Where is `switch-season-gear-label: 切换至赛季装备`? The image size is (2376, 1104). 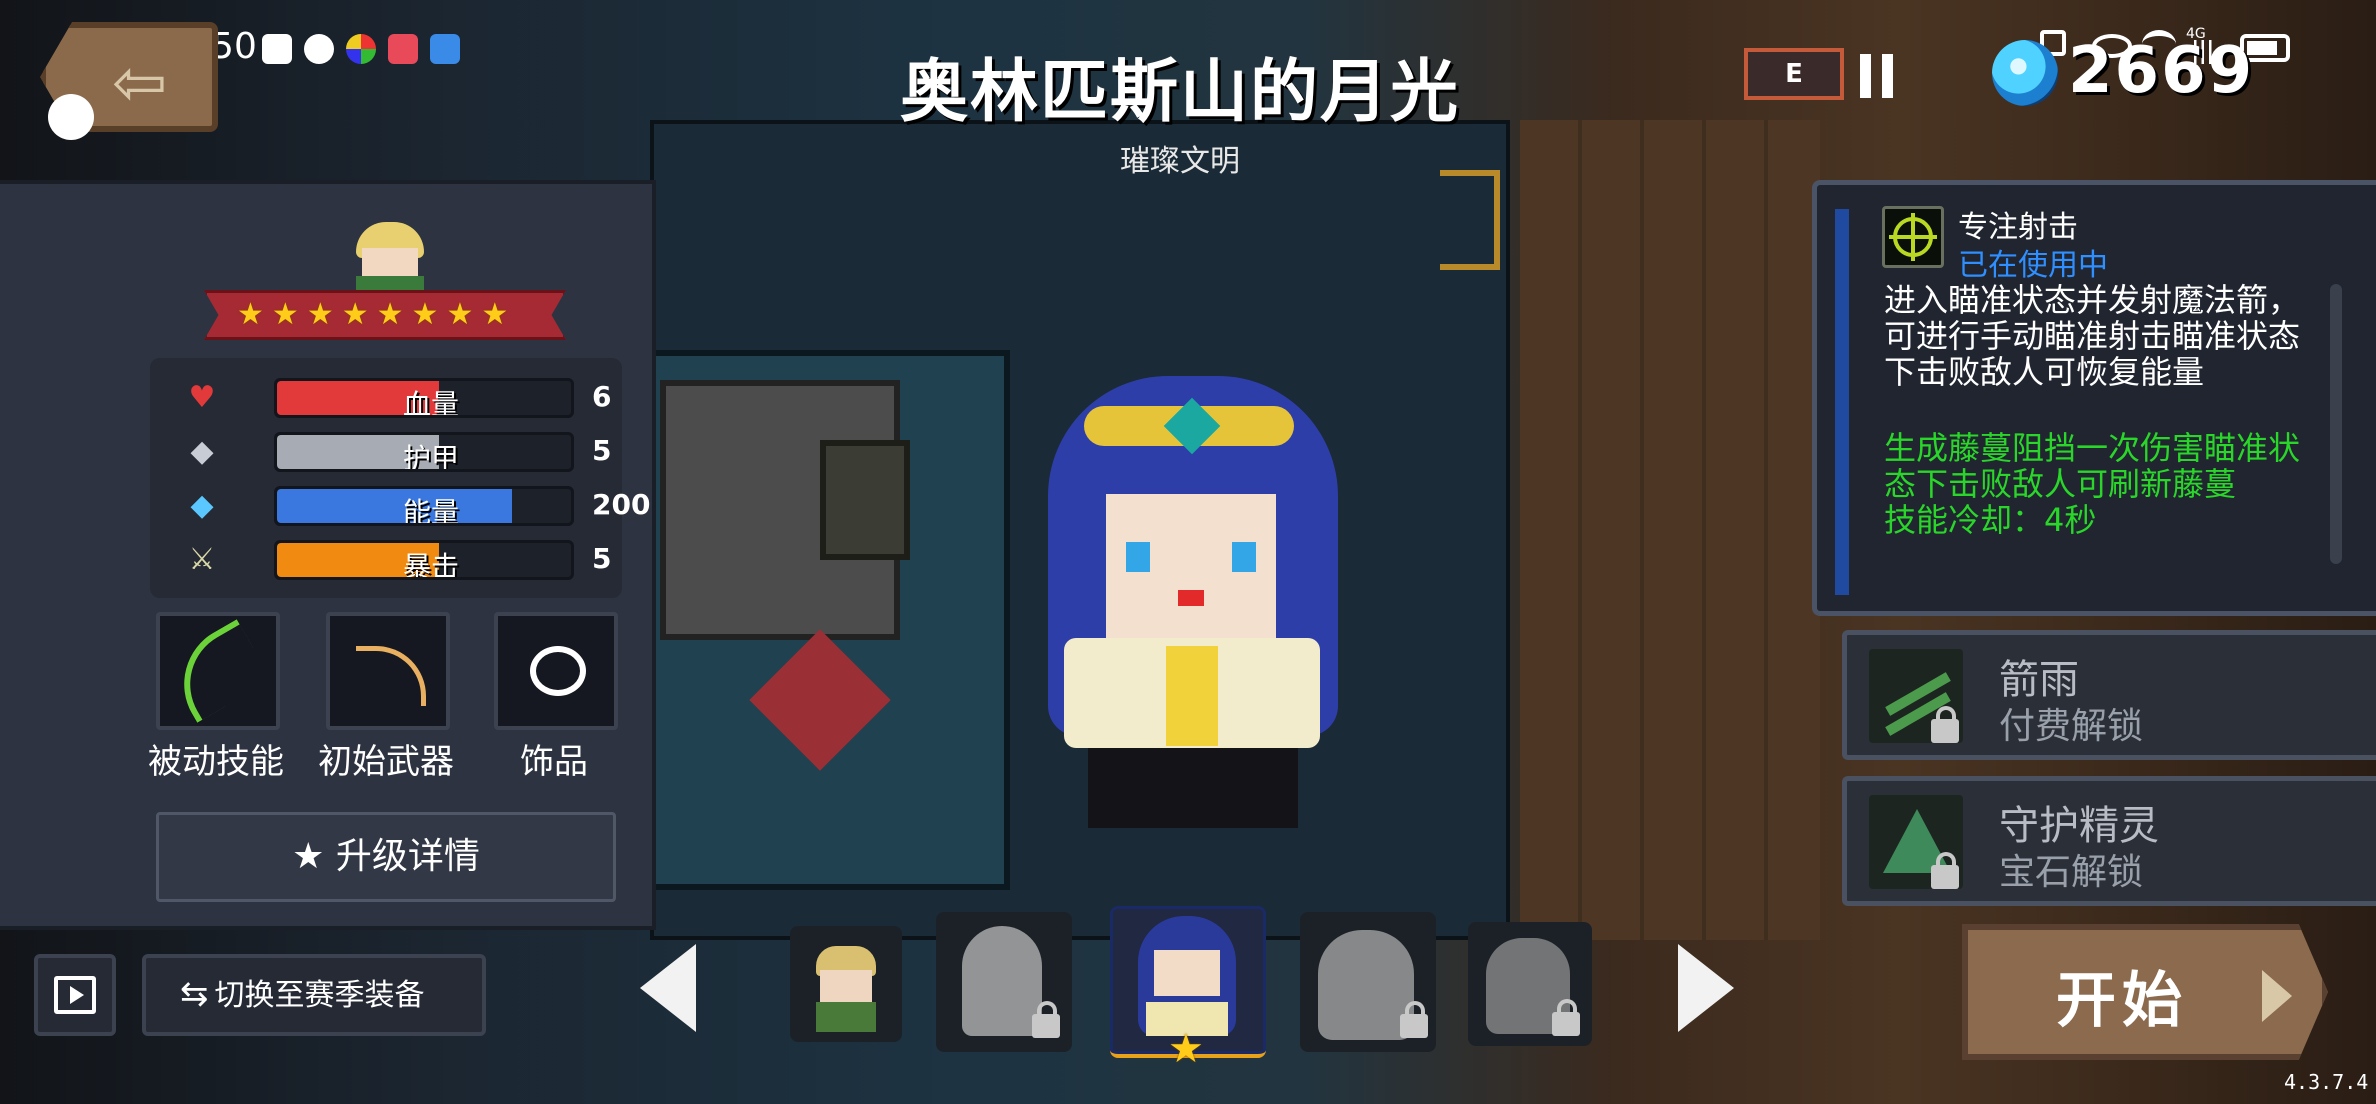
switch-season-gear-label: 切换至赛季装备 is located at coordinates (319, 995).